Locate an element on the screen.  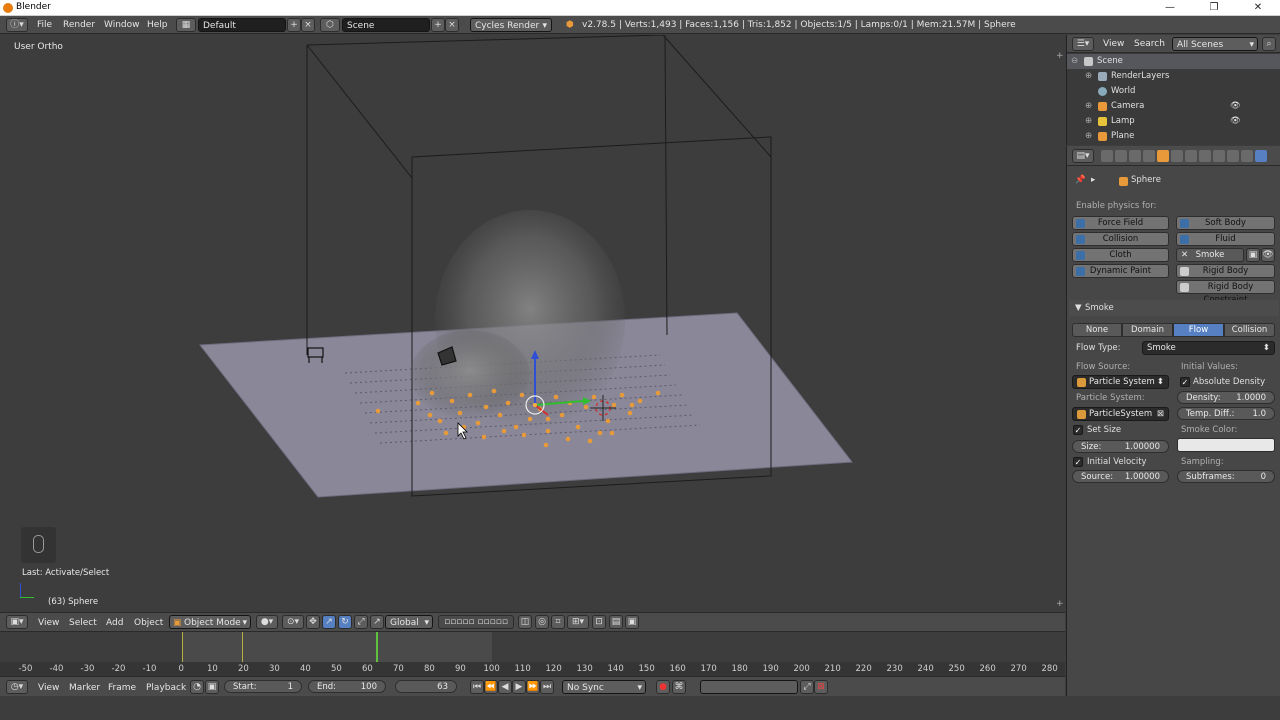
visibility-eye-icon: 👁 is located at coordinates (1235, 121).